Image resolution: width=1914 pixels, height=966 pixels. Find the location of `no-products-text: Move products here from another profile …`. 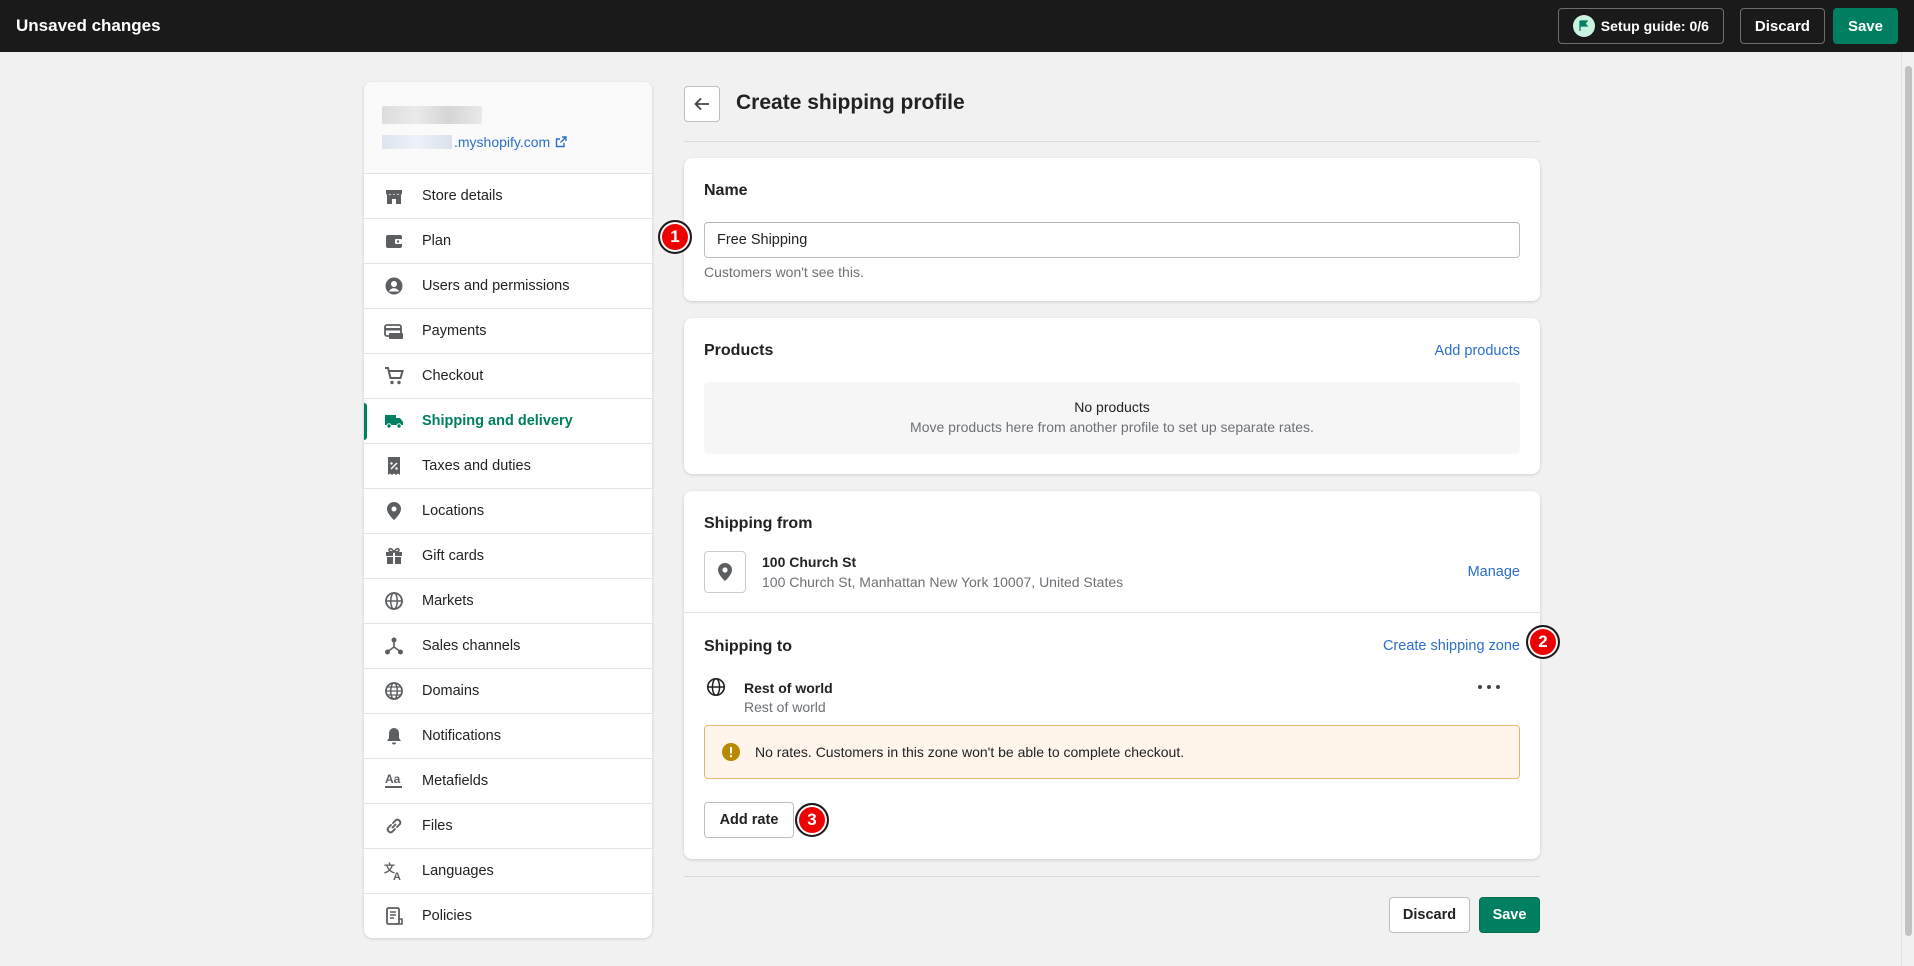

no-products-text: Move products here from another profile … is located at coordinates (1112, 427).